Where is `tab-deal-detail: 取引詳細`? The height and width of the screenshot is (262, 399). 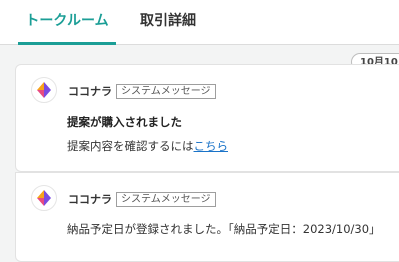 tab-deal-detail: 取引詳細 is located at coordinates (168, 22).